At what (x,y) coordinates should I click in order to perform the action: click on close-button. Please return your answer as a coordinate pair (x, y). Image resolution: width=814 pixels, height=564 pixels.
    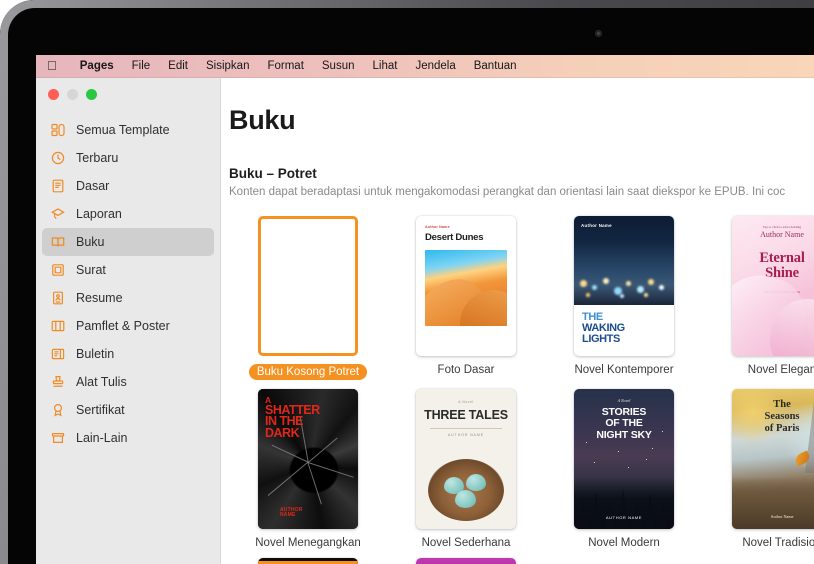
    Looking at the image, I should click on (53, 94).